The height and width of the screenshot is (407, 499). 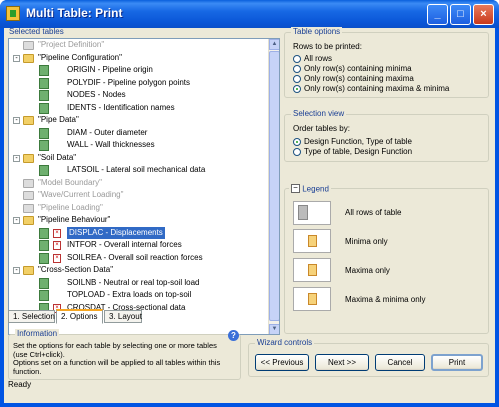 What do you see at coordinates (367, 270) in the screenshot?
I see `legend-label: Maxima only` at bounding box center [367, 270].